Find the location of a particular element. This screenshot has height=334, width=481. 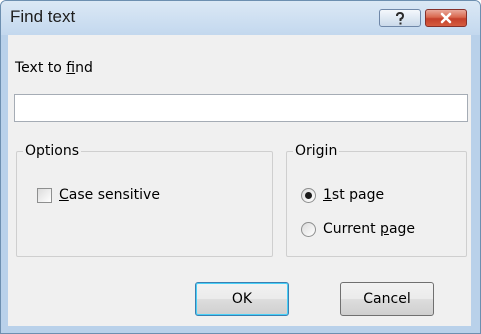

options-legend: Options is located at coordinates (52, 151).